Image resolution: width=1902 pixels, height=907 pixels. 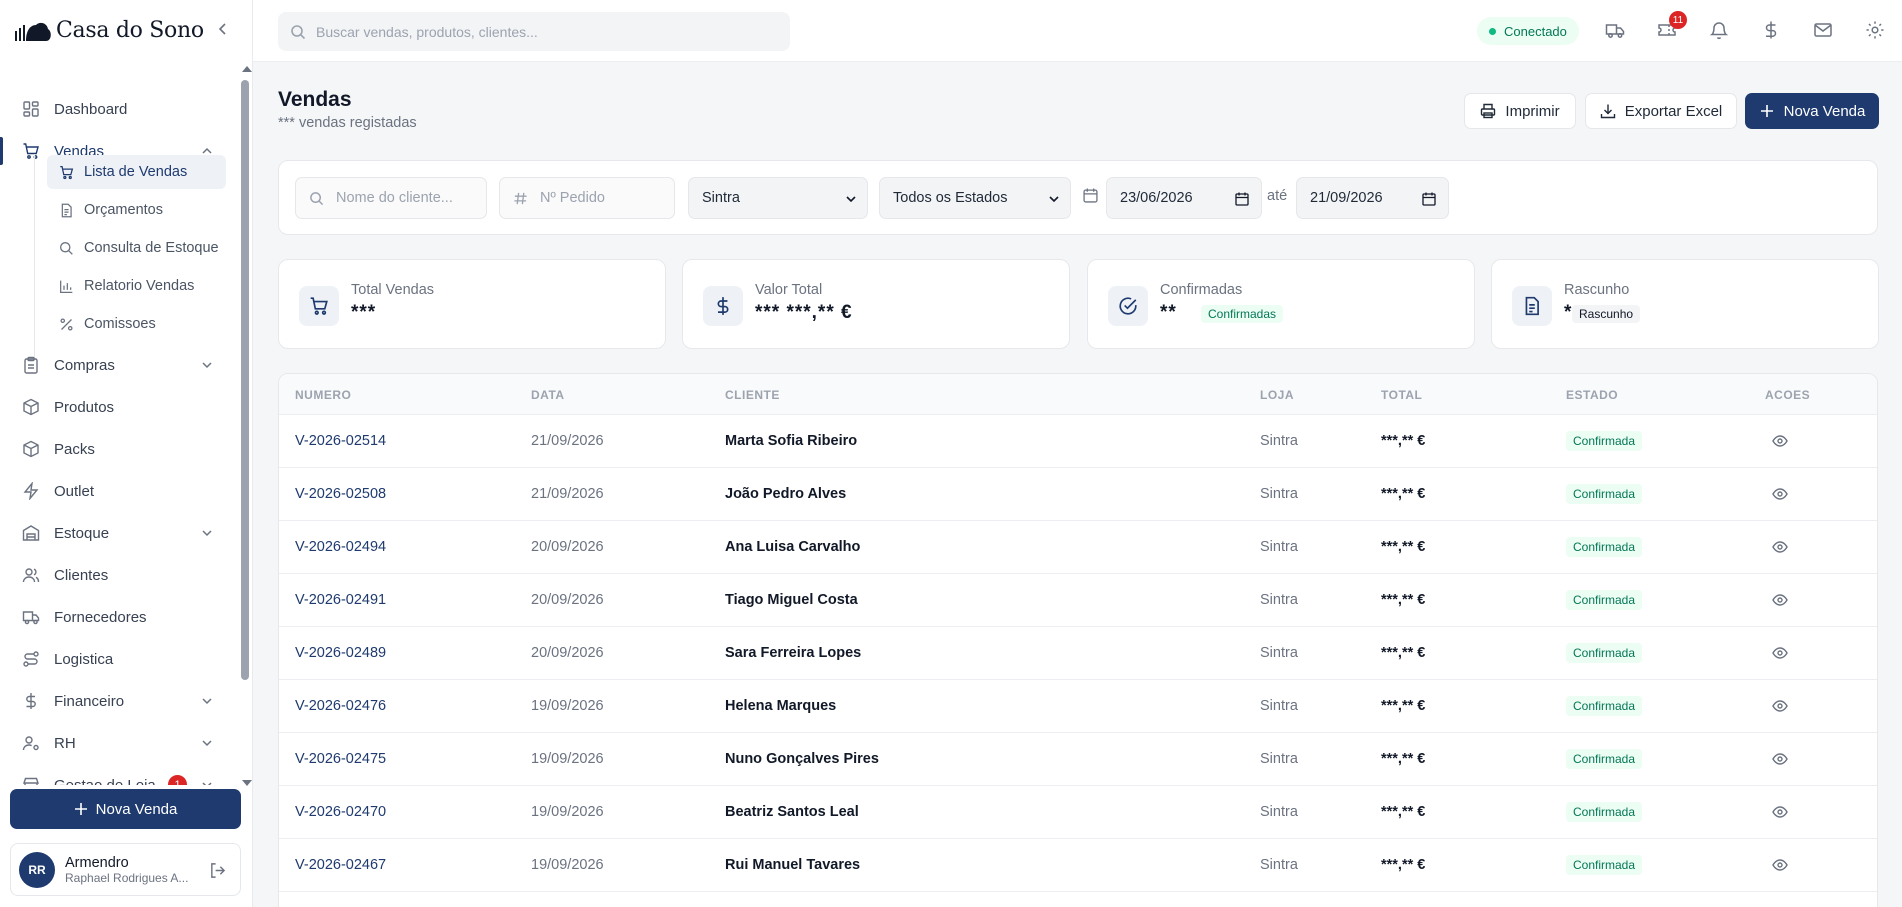 I want to click on sidebar-subitem-lista-de-vendas: Lista de Vendas, so click(x=136, y=172).